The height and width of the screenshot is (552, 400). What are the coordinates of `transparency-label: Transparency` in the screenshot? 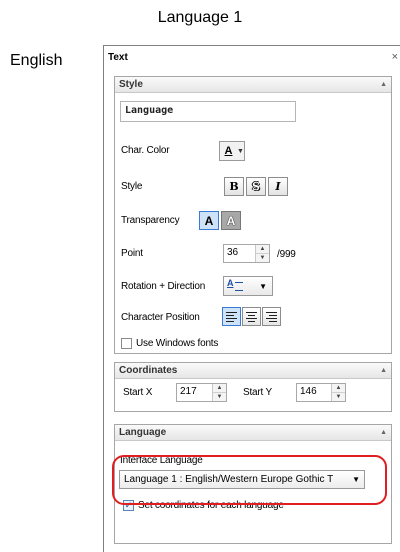 It's located at (150, 220).